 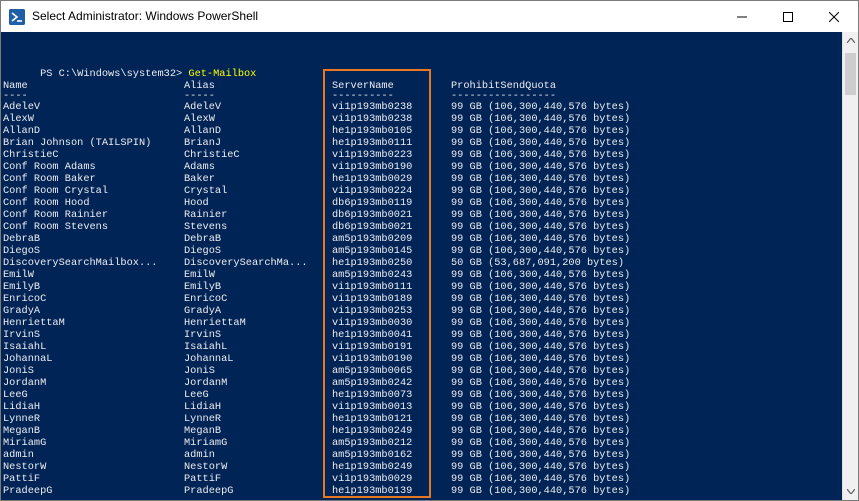 I want to click on cell-servername: vi1p193mb0029, so click(x=372, y=479).